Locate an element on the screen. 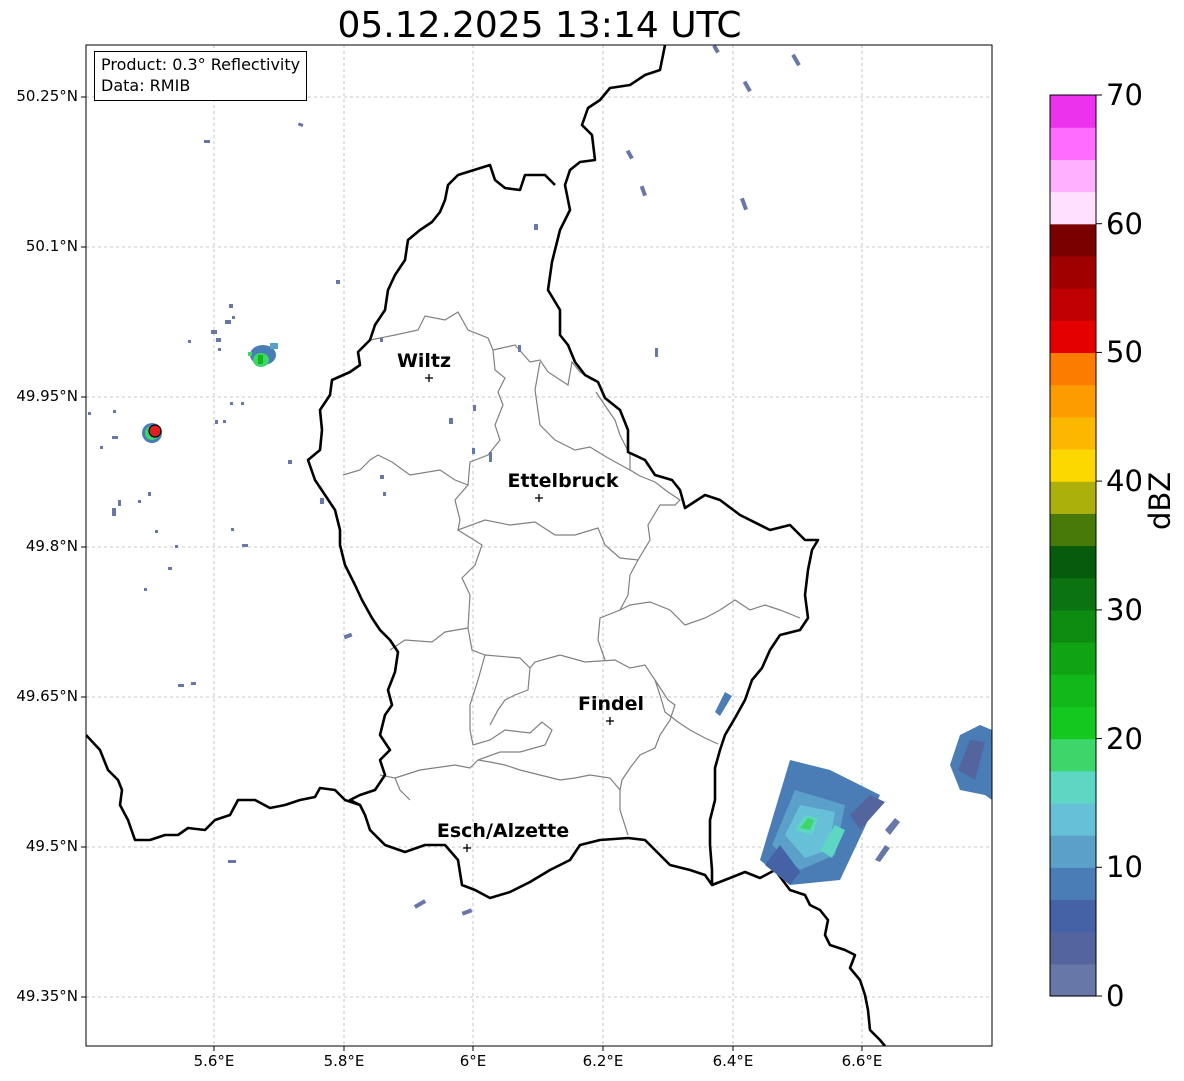 Image resolution: width=1184 pixels, height=1081 pixels. city-label-esch: Esch/Alzette is located at coordinates (503, 831).